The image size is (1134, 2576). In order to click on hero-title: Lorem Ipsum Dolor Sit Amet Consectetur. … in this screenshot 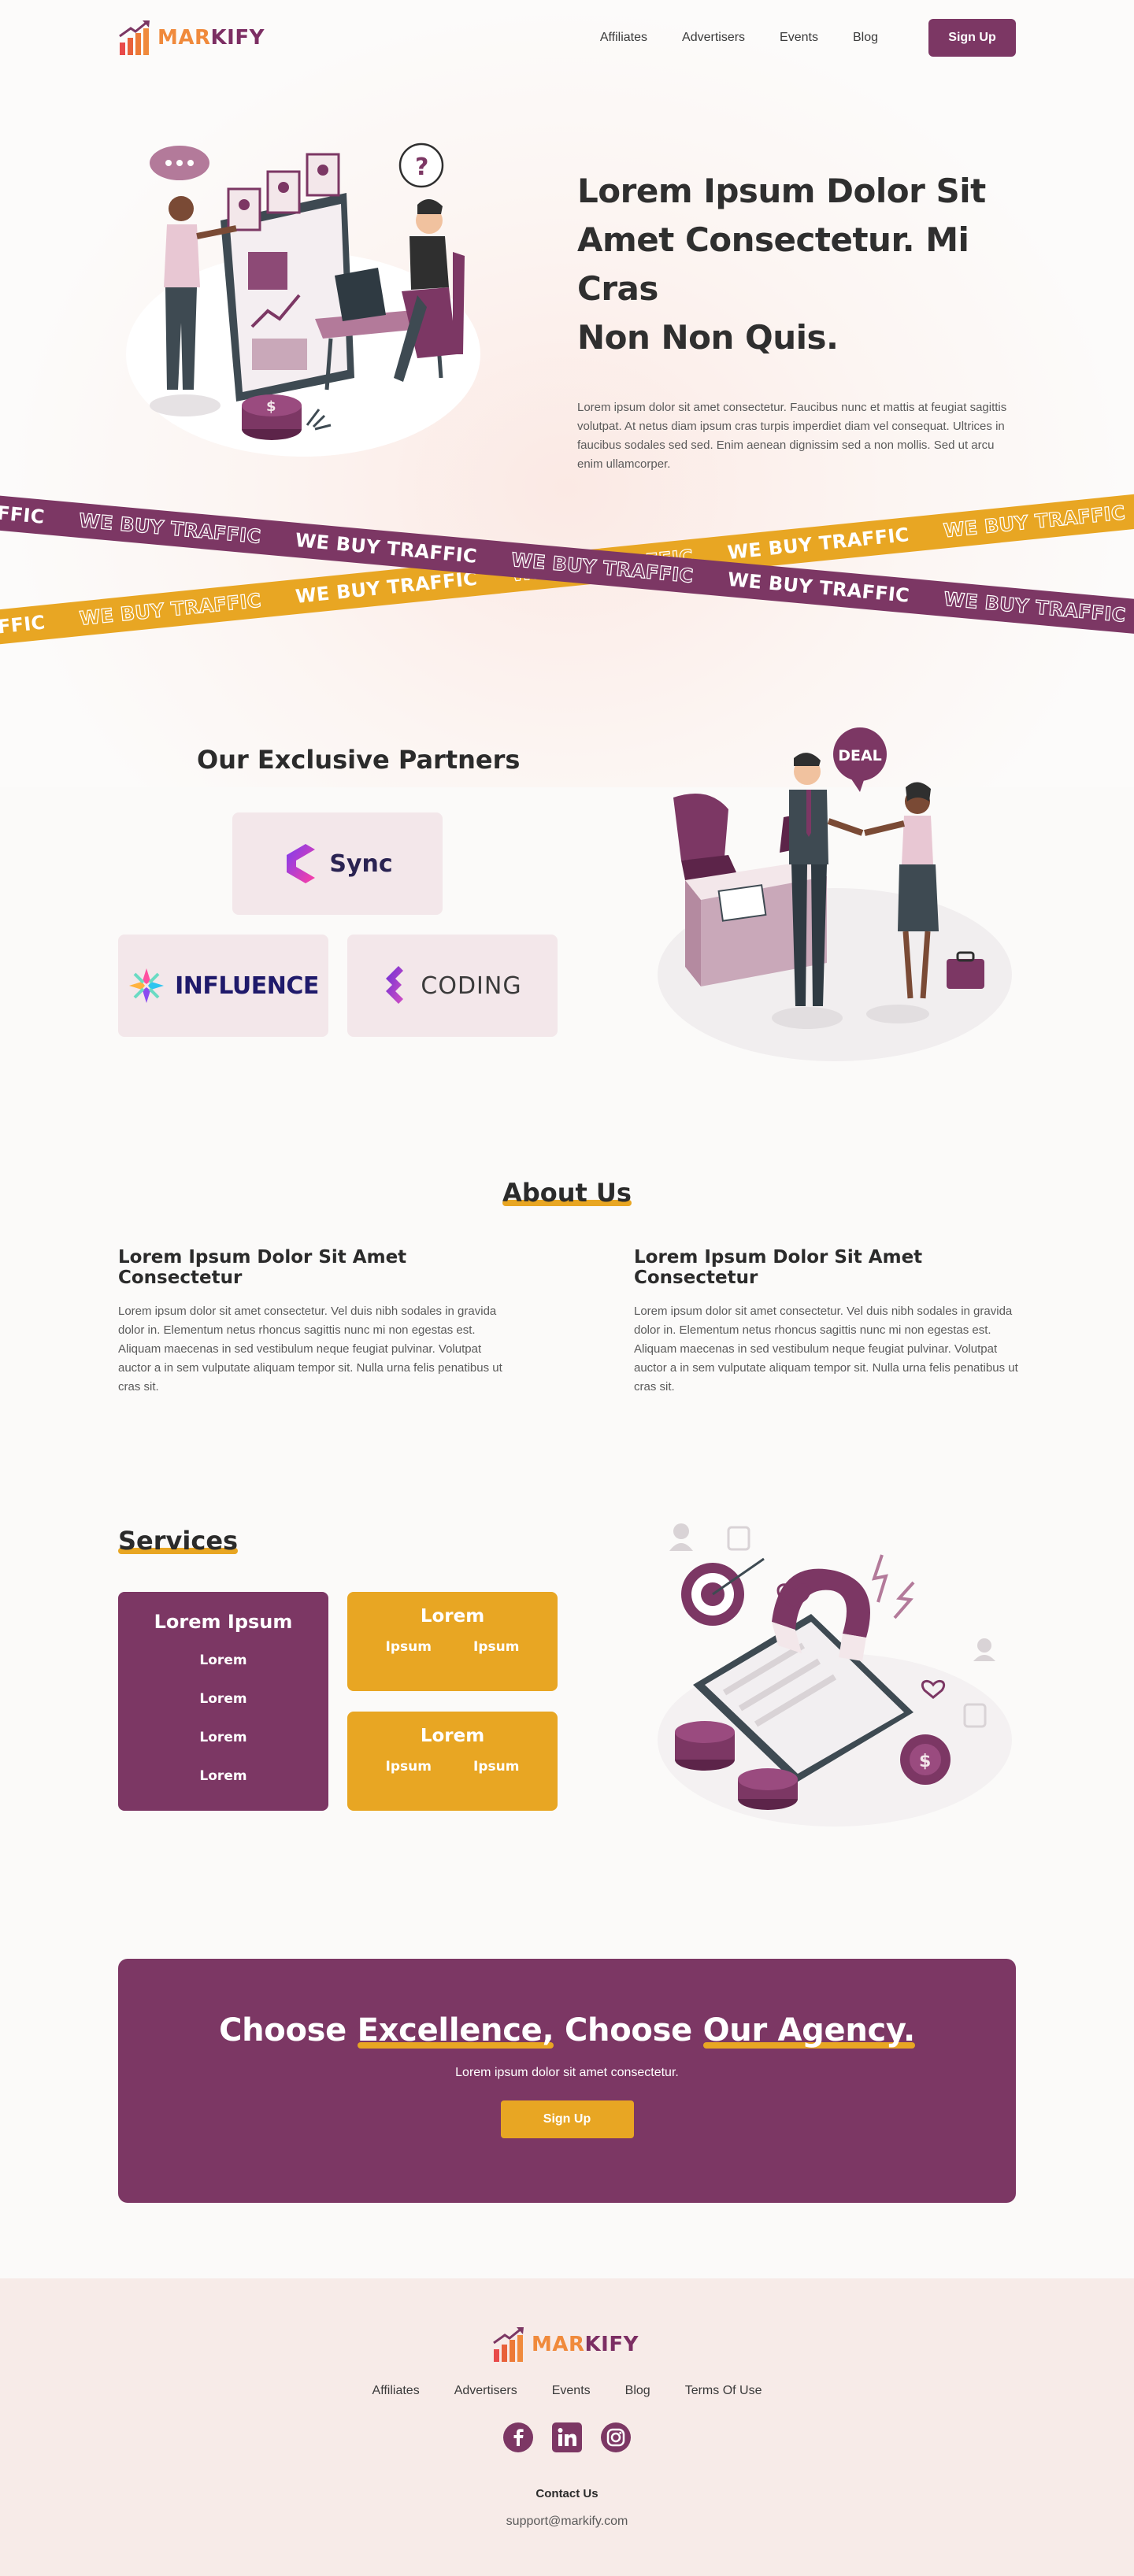, I will do `click(797, 264)`.